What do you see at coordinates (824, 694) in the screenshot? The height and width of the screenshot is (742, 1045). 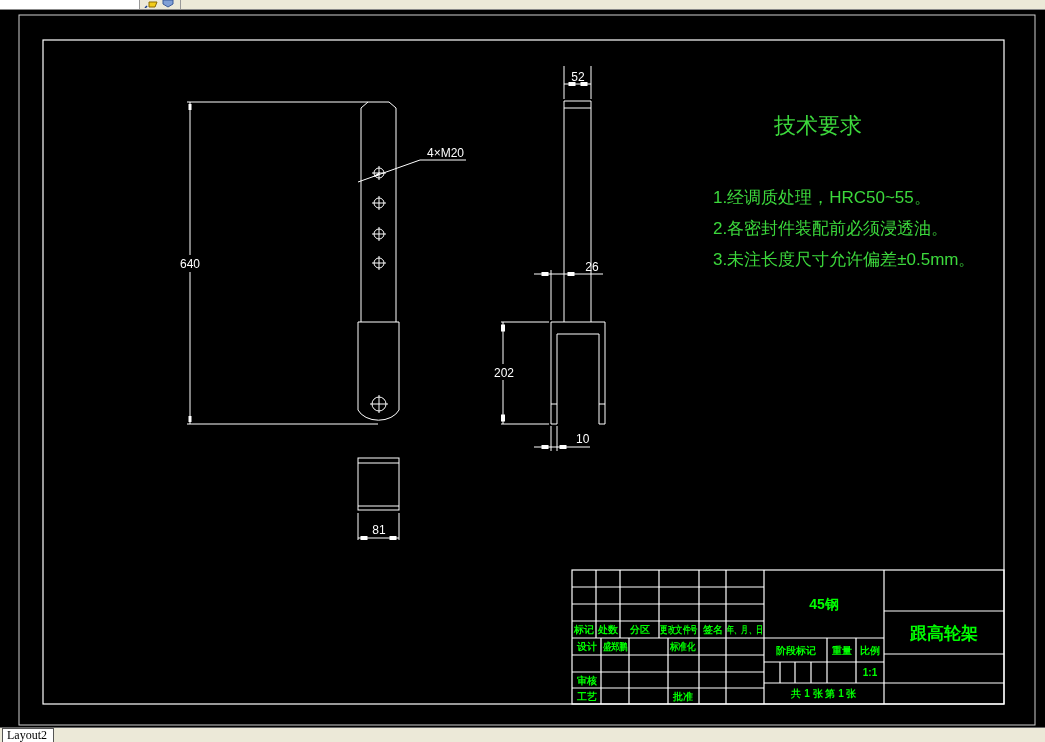 I see `title-block-label: 共 1 张 第 1 张` at bounding box center [824, 694].